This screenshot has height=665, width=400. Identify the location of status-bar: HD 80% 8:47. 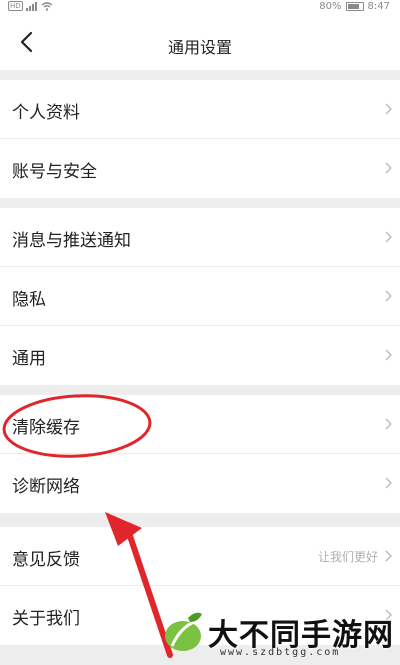
(200, 7).